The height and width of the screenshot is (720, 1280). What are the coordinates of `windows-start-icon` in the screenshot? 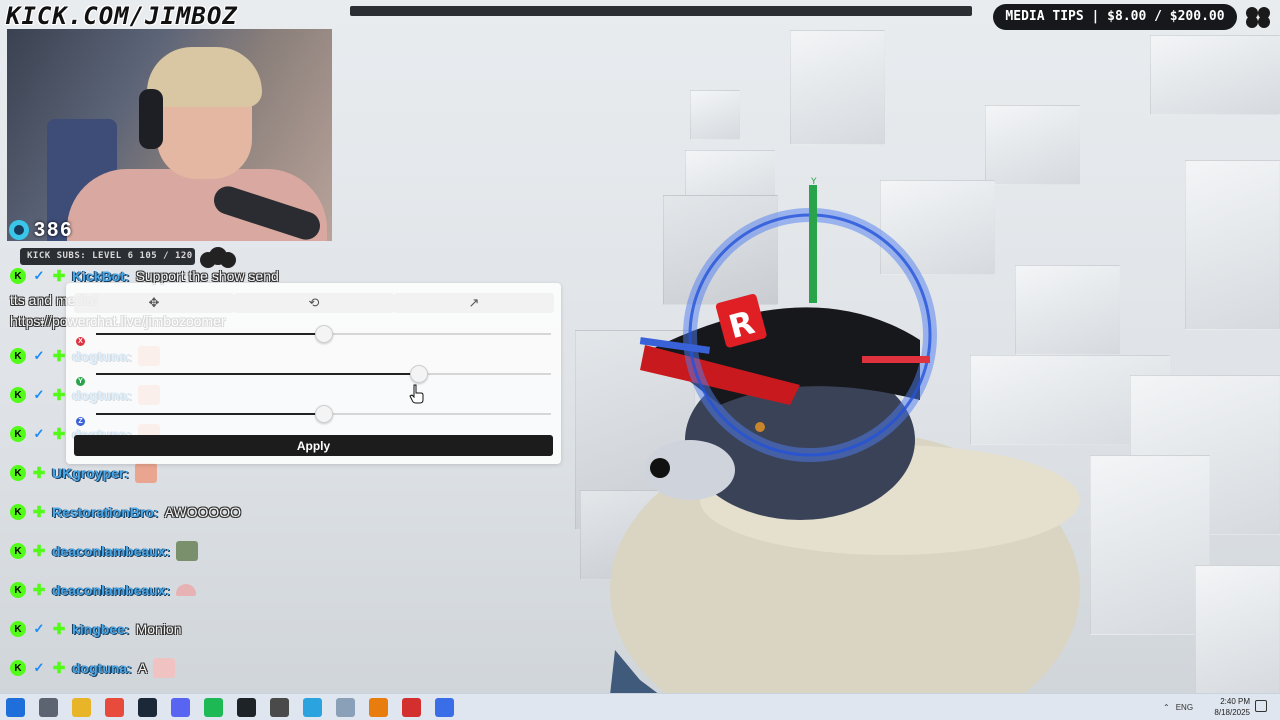 It's located at (15, 707).